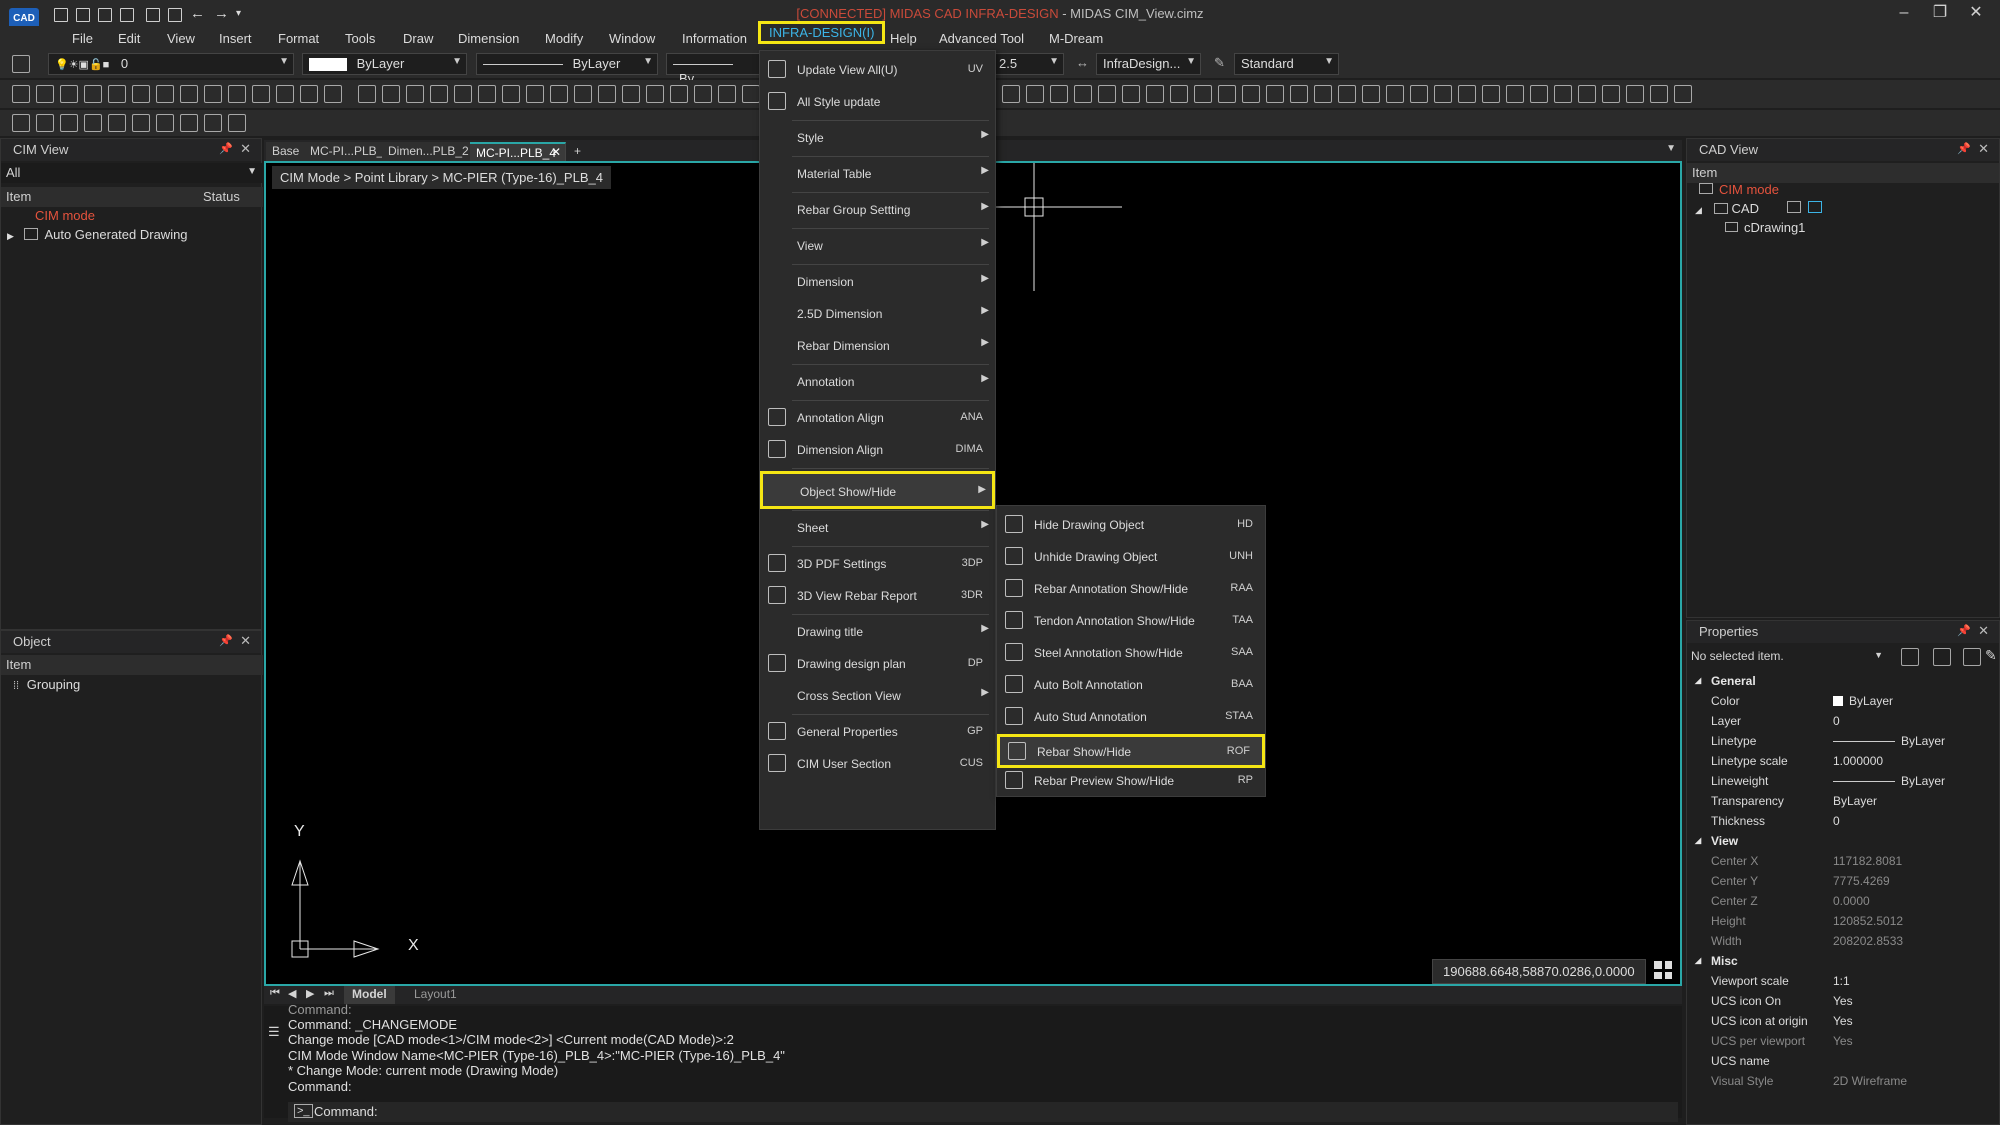  What do you see at coordinates (1131, 780) in the screenshot?
I see `submenu-item-rebar-preview-show-hide: Rebar Preview Show/Hide RP` at bounding box center [1131, 780].